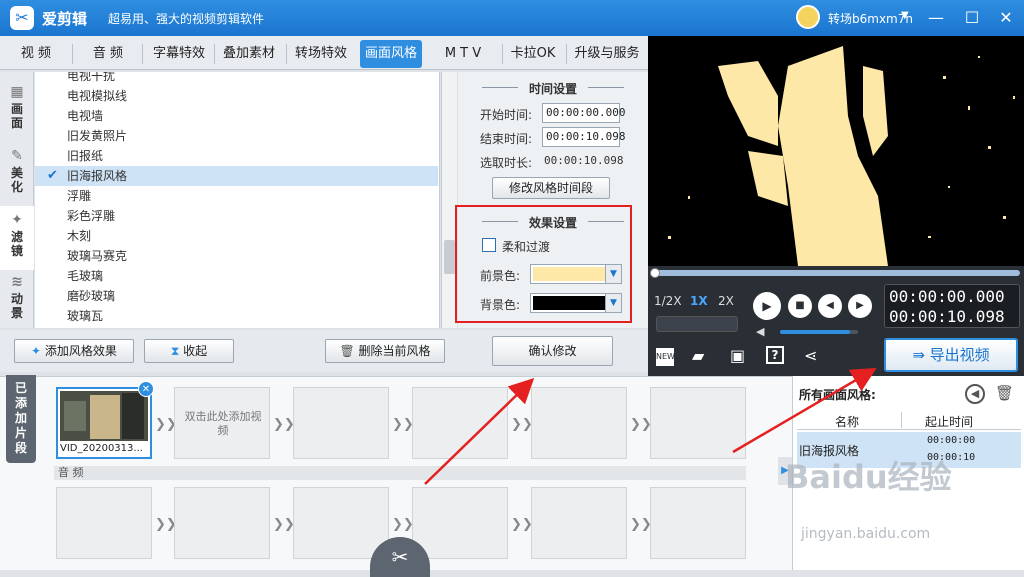  I want to click on collapse-button: ⧗ 收起, so click(189, 351).